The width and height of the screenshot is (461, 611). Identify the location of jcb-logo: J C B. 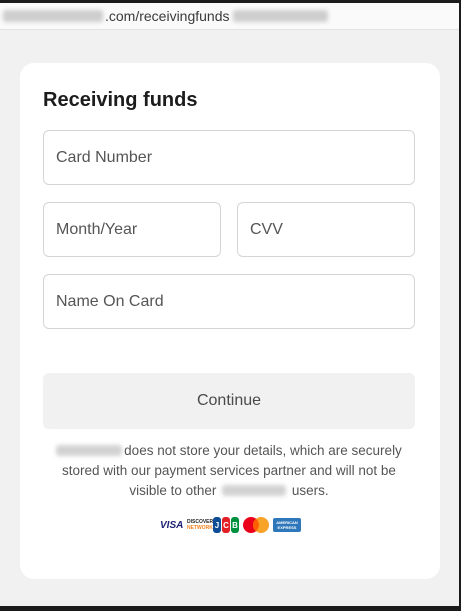
(226, 525).